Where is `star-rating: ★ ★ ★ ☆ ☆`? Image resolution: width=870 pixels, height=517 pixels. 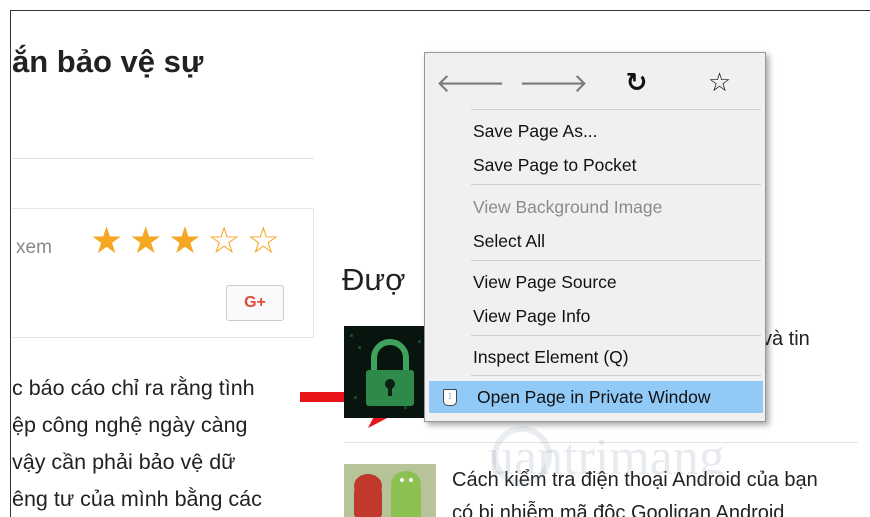 star-rating: ★ ★ ★ ☆ ☆ is located at coordinates (185, 241).